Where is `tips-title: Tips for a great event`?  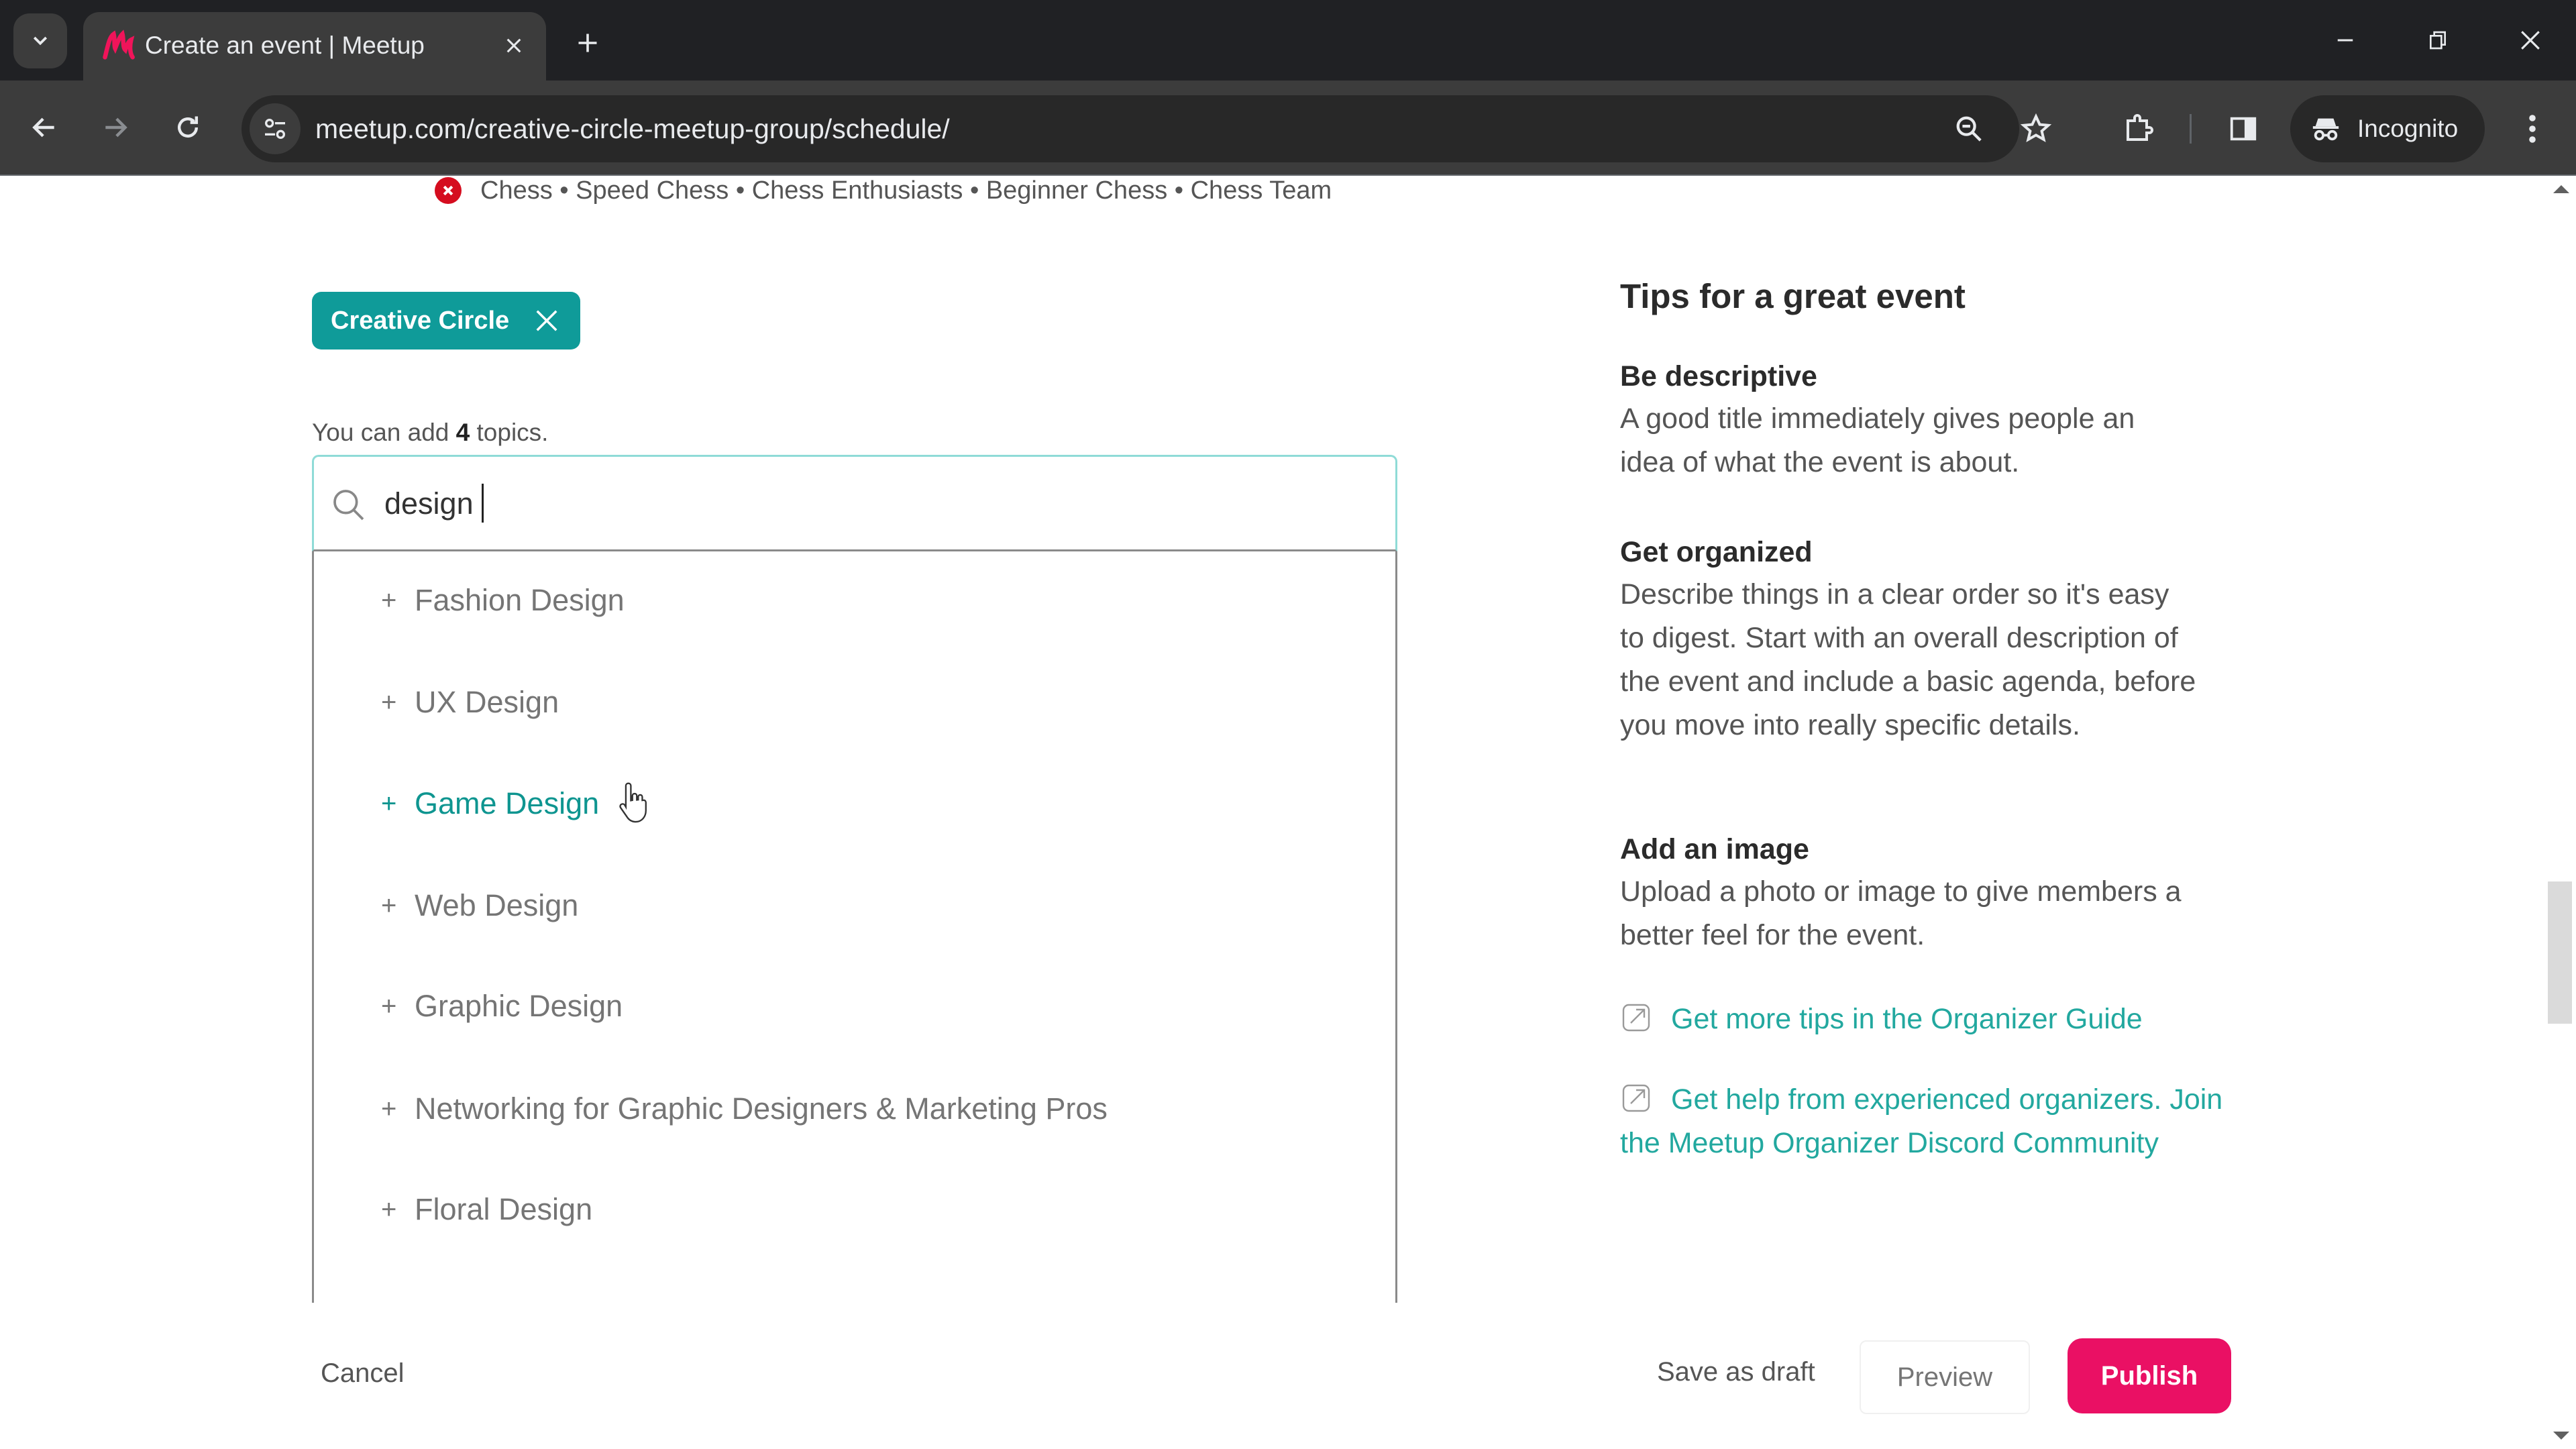 tips-title: Tips for a great event is located at coordinates (1793, 296).